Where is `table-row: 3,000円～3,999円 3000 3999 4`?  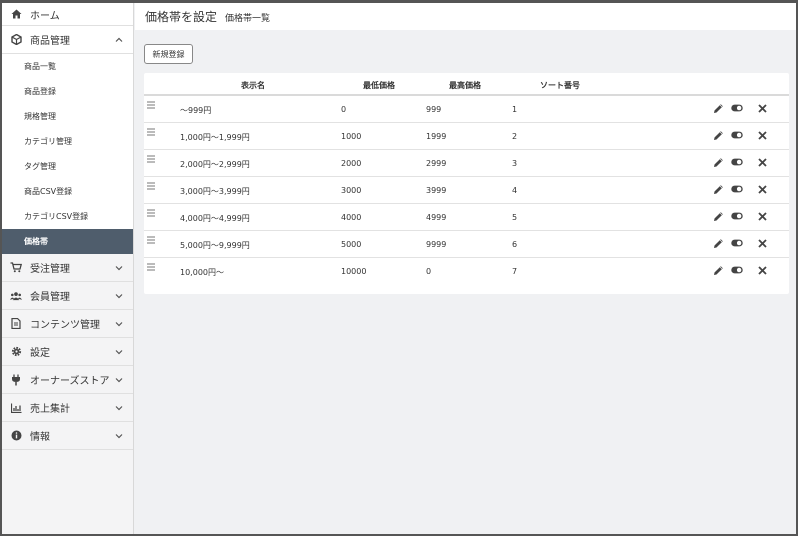
table-row: 3,000円～3,999円 3000 3999 4 is located at coordinates (466, 190).